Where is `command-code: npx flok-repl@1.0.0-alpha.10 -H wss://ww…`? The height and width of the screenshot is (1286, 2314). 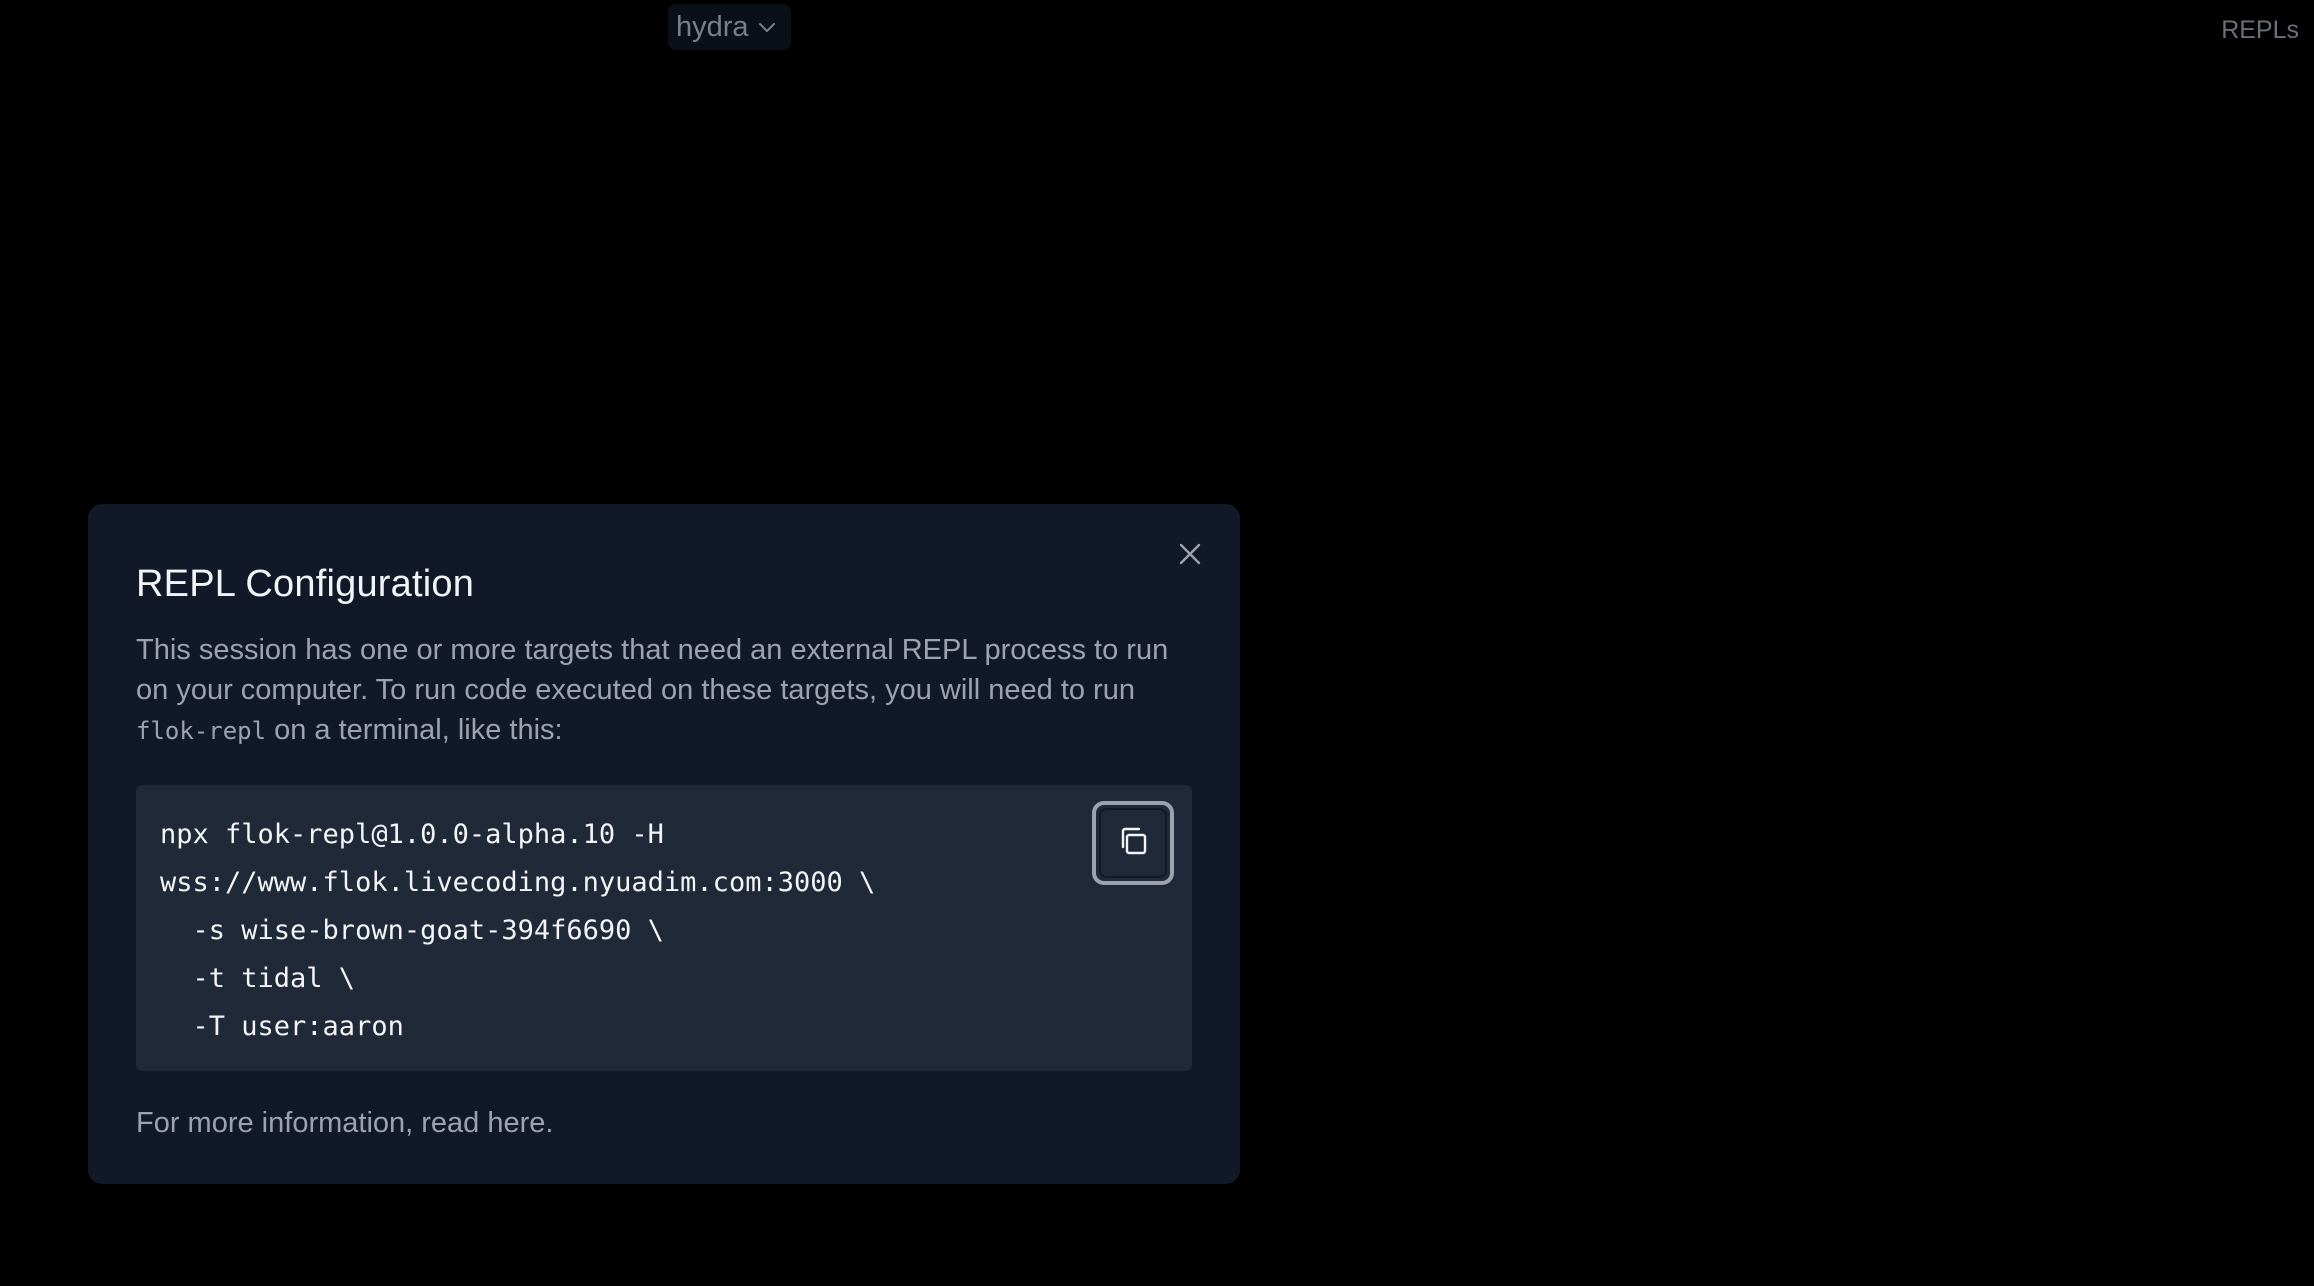 command-code: npx flok-repl@1.0.0-alpha.10 -H wss://ww… is located at coordinates (664, 931).